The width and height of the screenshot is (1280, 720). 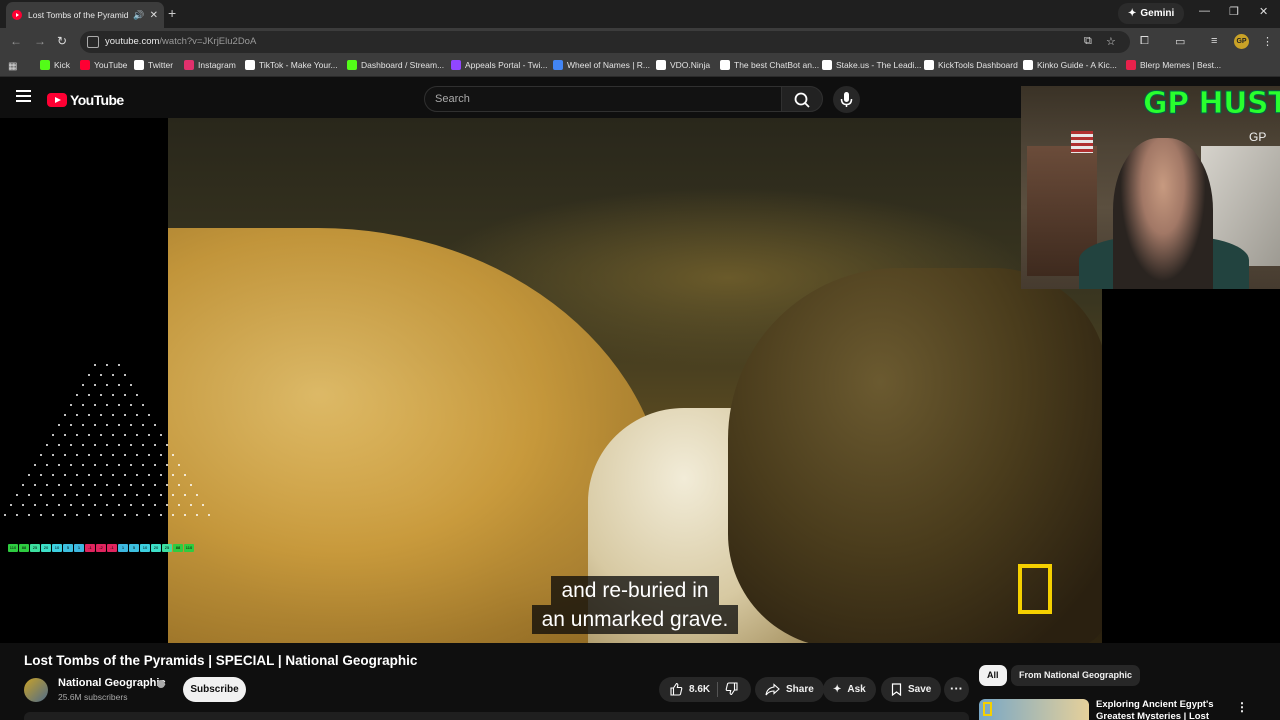 What do you see at coordinates (23, 96) in the screenshot?
I see `hamburger-menu-icon` at bounding box center [23, 96].